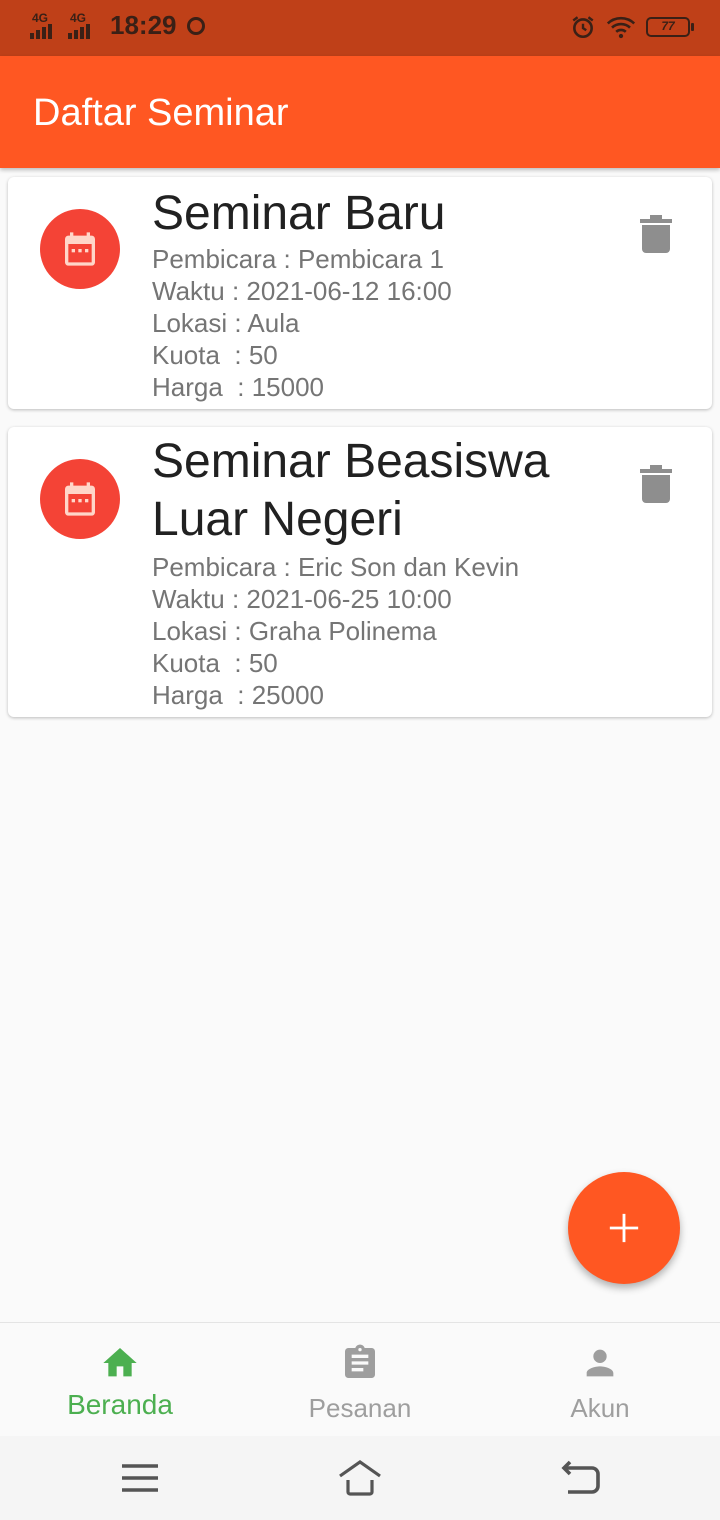 This screenshot has width=720, height=1520. I want to click on seminar-speaker: Pembicara : Pembicara 1, so click(298, 259).